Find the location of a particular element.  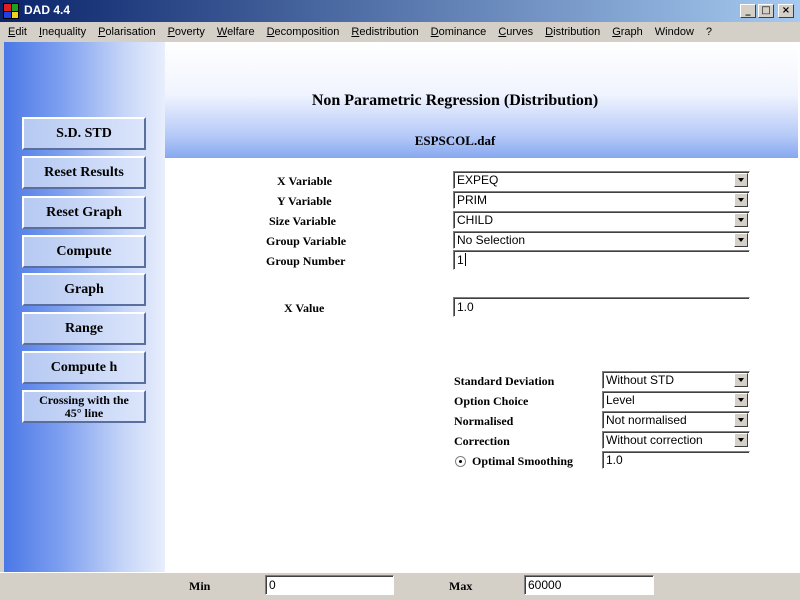

menu-dominance: Dominance is located at coordinates (459, 32).